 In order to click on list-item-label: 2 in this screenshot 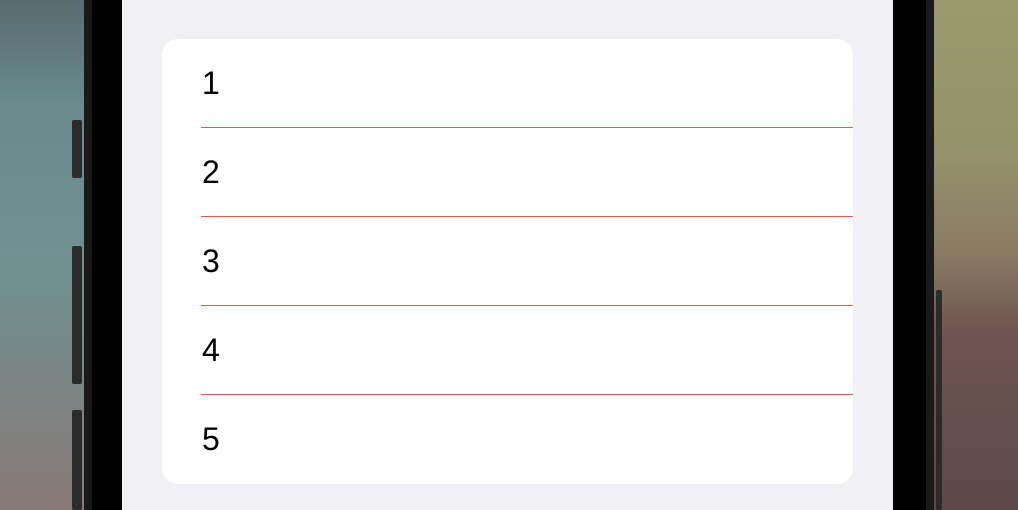, I will do `click(211, 172)`.